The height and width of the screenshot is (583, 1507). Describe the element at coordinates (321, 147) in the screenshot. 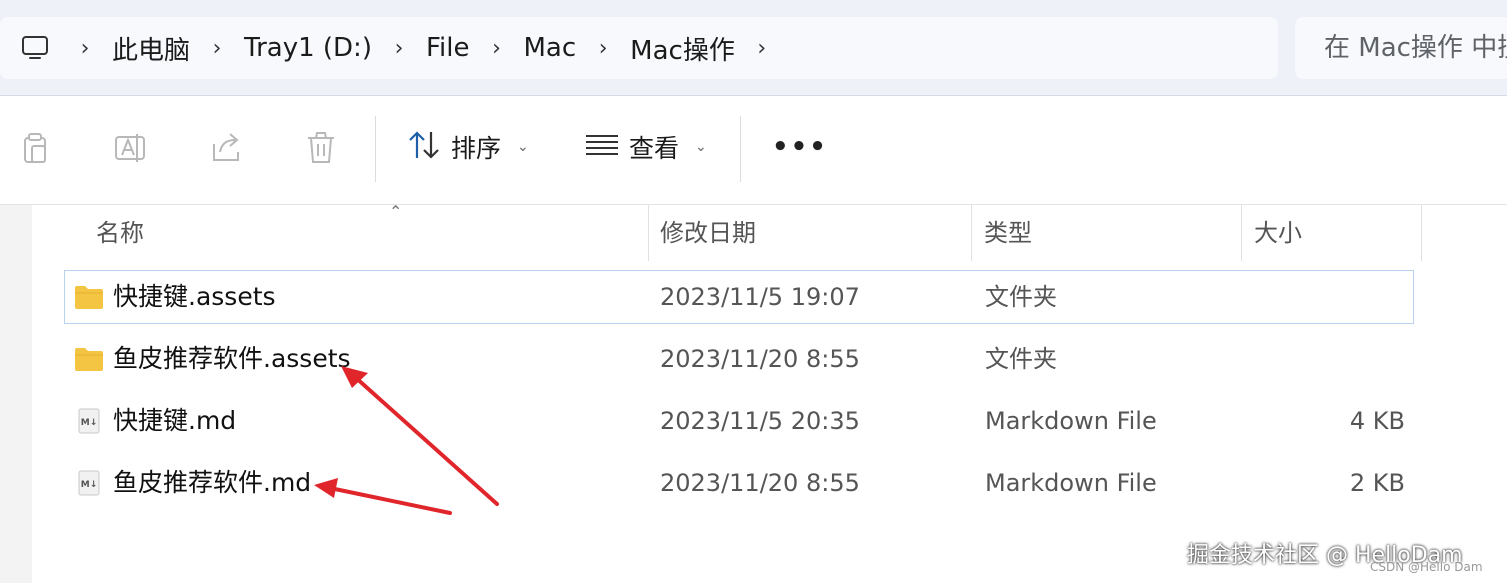

I see `delete-icon` at that location.